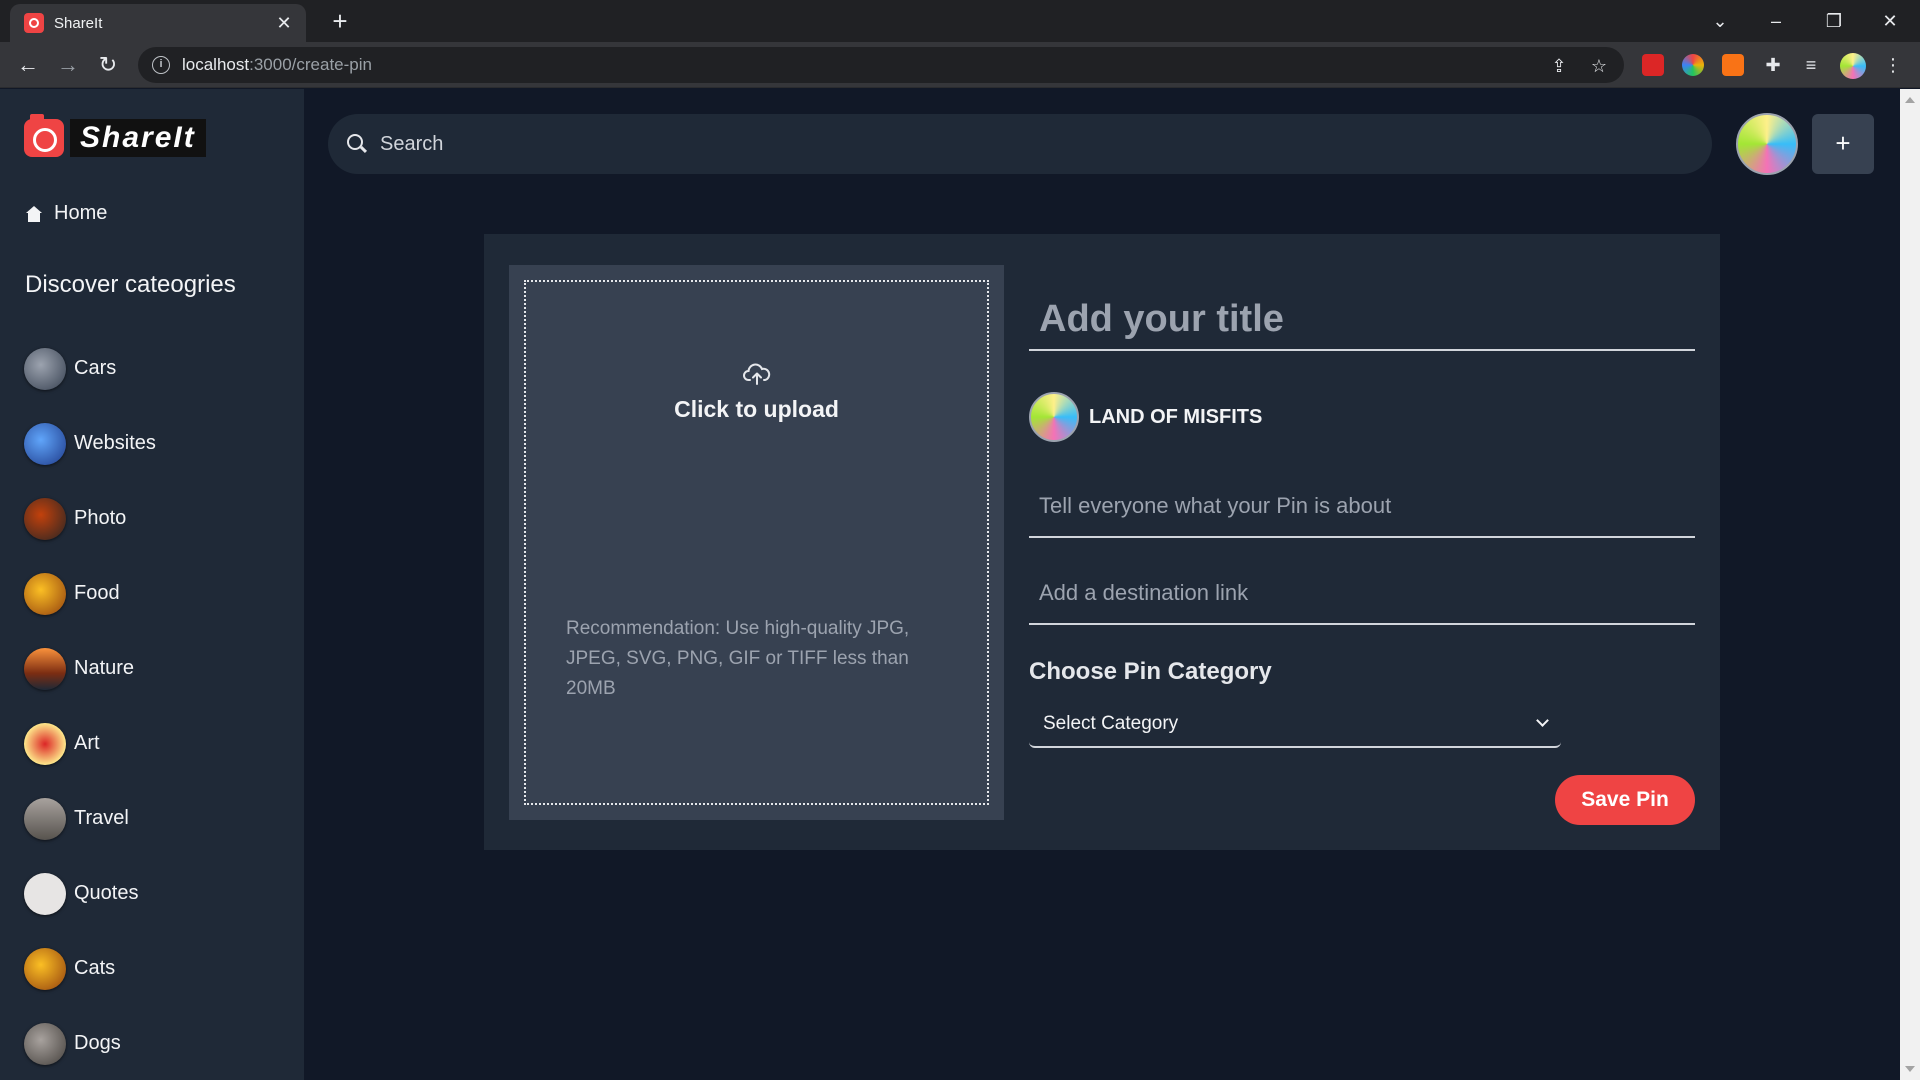 This screenshot has height=1080, width=1920. I want to click on sidebar-item-cats: Cats, so click(90, 968).